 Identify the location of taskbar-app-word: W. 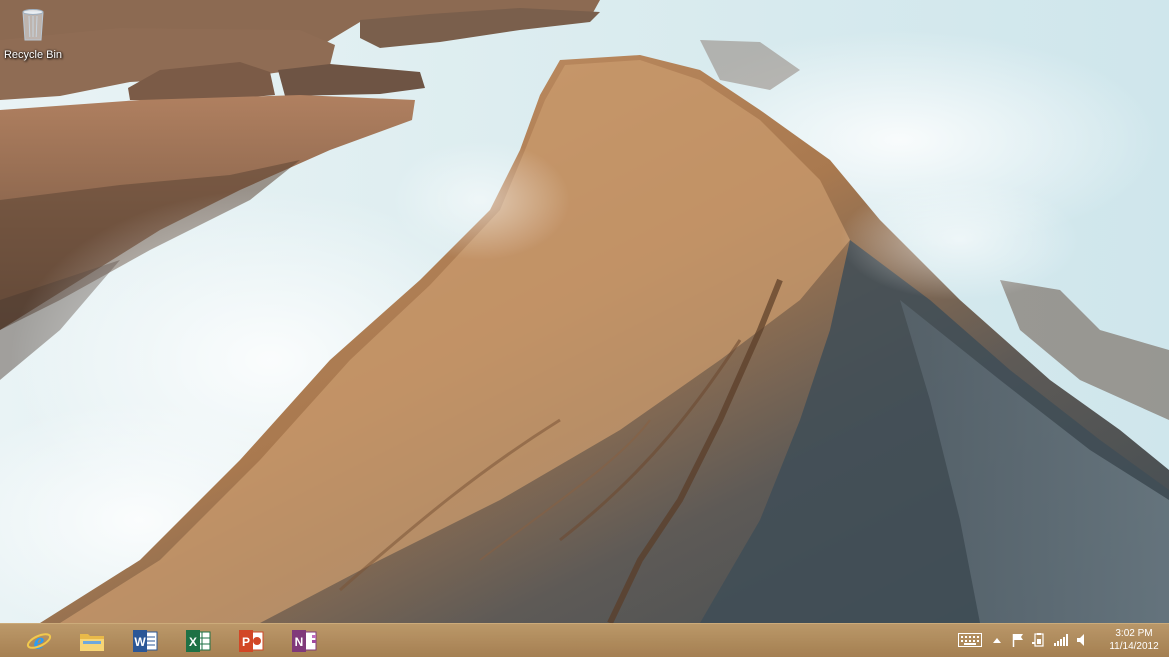
(145, 641).